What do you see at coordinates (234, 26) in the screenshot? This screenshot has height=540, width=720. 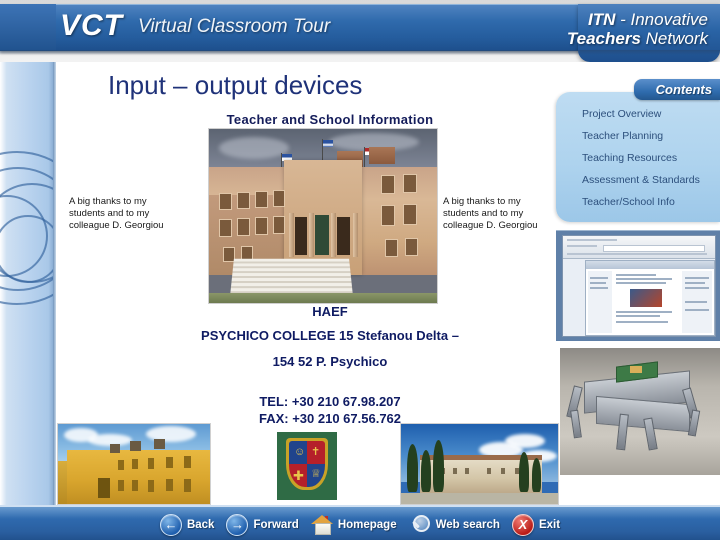 I see `vct-logo-subtitle: Virtual Classroom Tour` at bounding box center [234, 26].